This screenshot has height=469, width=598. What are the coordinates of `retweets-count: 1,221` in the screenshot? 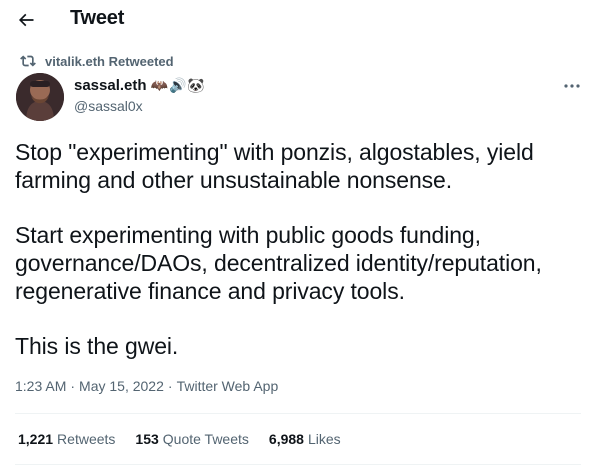 It's located at (36, 439).